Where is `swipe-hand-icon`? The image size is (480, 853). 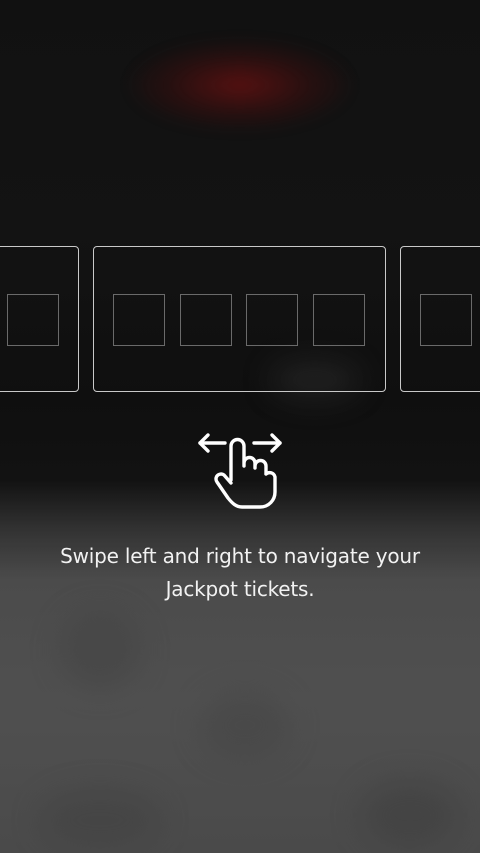 swipe-hand-icon is located at coordinates (240, 471).